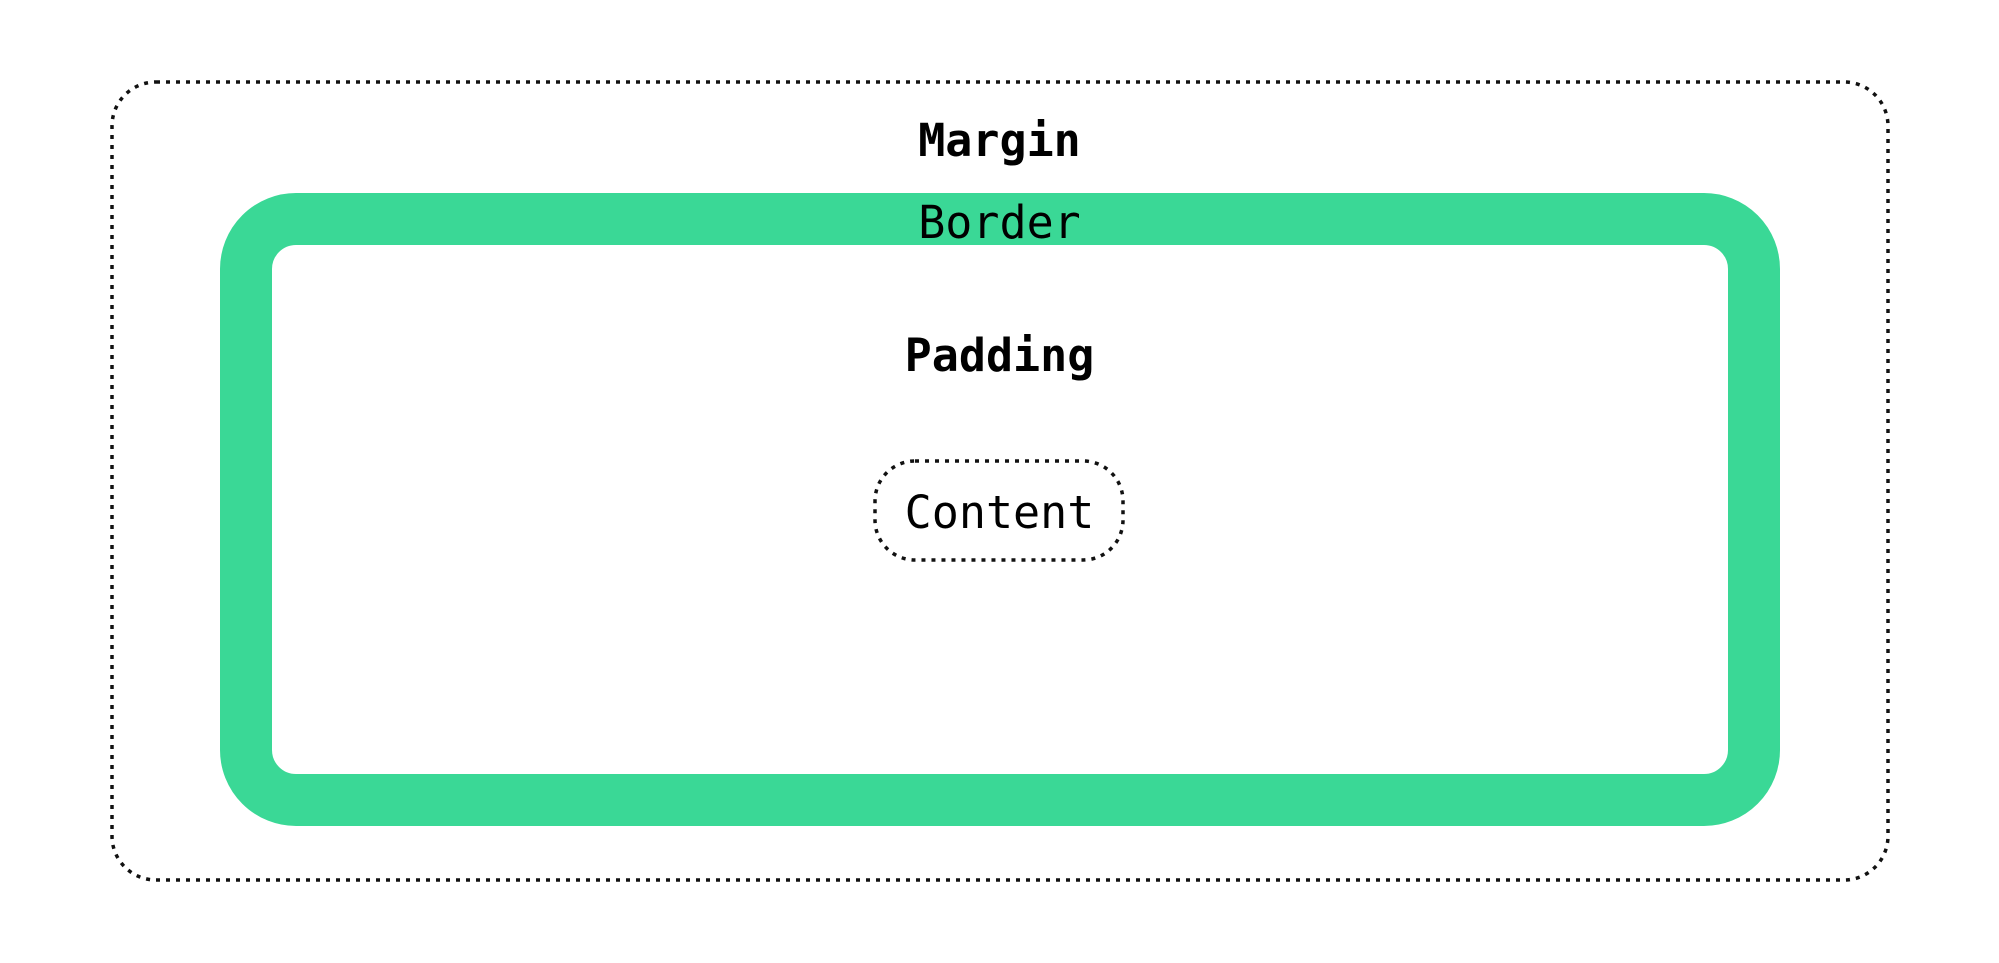 This screenshot has width=1999, height=963. I want to click on margin-label: Margin, so click(999, 140).